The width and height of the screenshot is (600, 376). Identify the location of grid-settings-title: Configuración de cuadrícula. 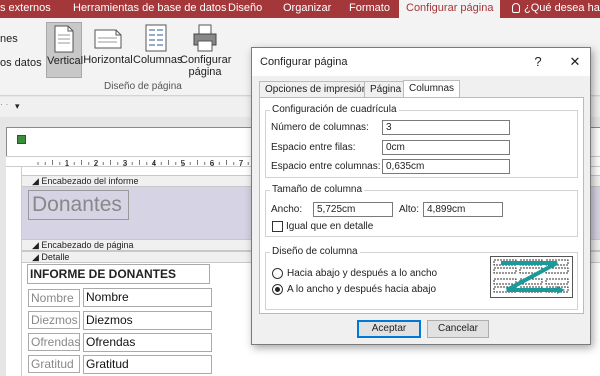
(334, 109).